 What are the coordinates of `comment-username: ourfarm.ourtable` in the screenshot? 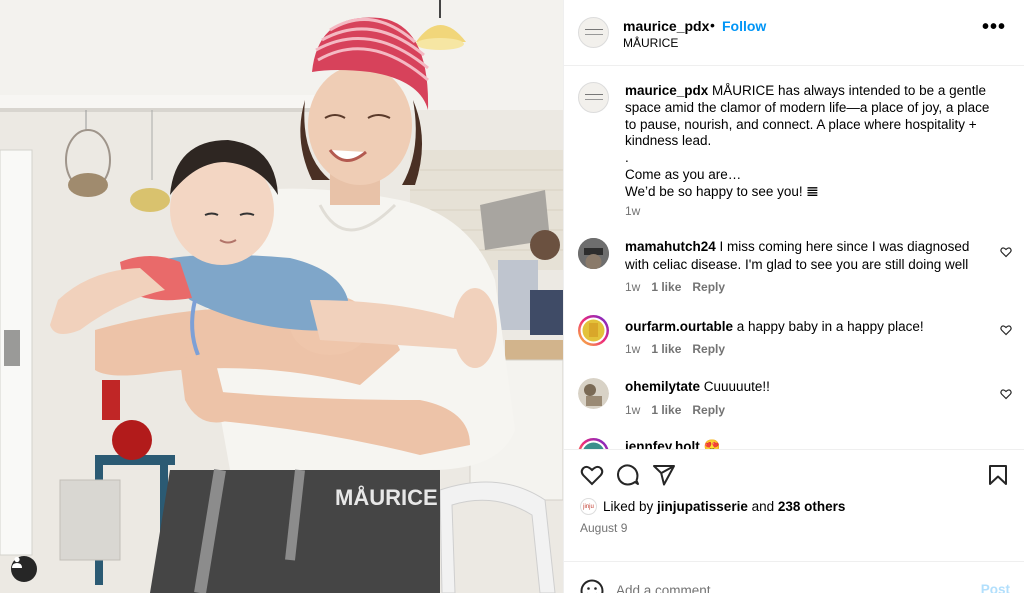 It's located at (679, 326).